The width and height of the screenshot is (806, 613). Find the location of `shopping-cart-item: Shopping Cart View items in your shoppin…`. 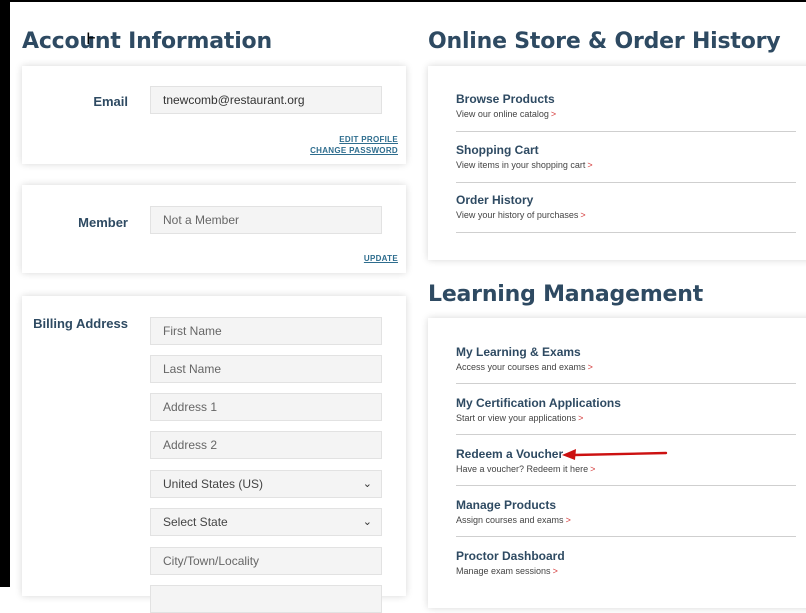

shopping-cart-item: Shopping Cart View items in your shoppin… is located at coordinates (626, 156).